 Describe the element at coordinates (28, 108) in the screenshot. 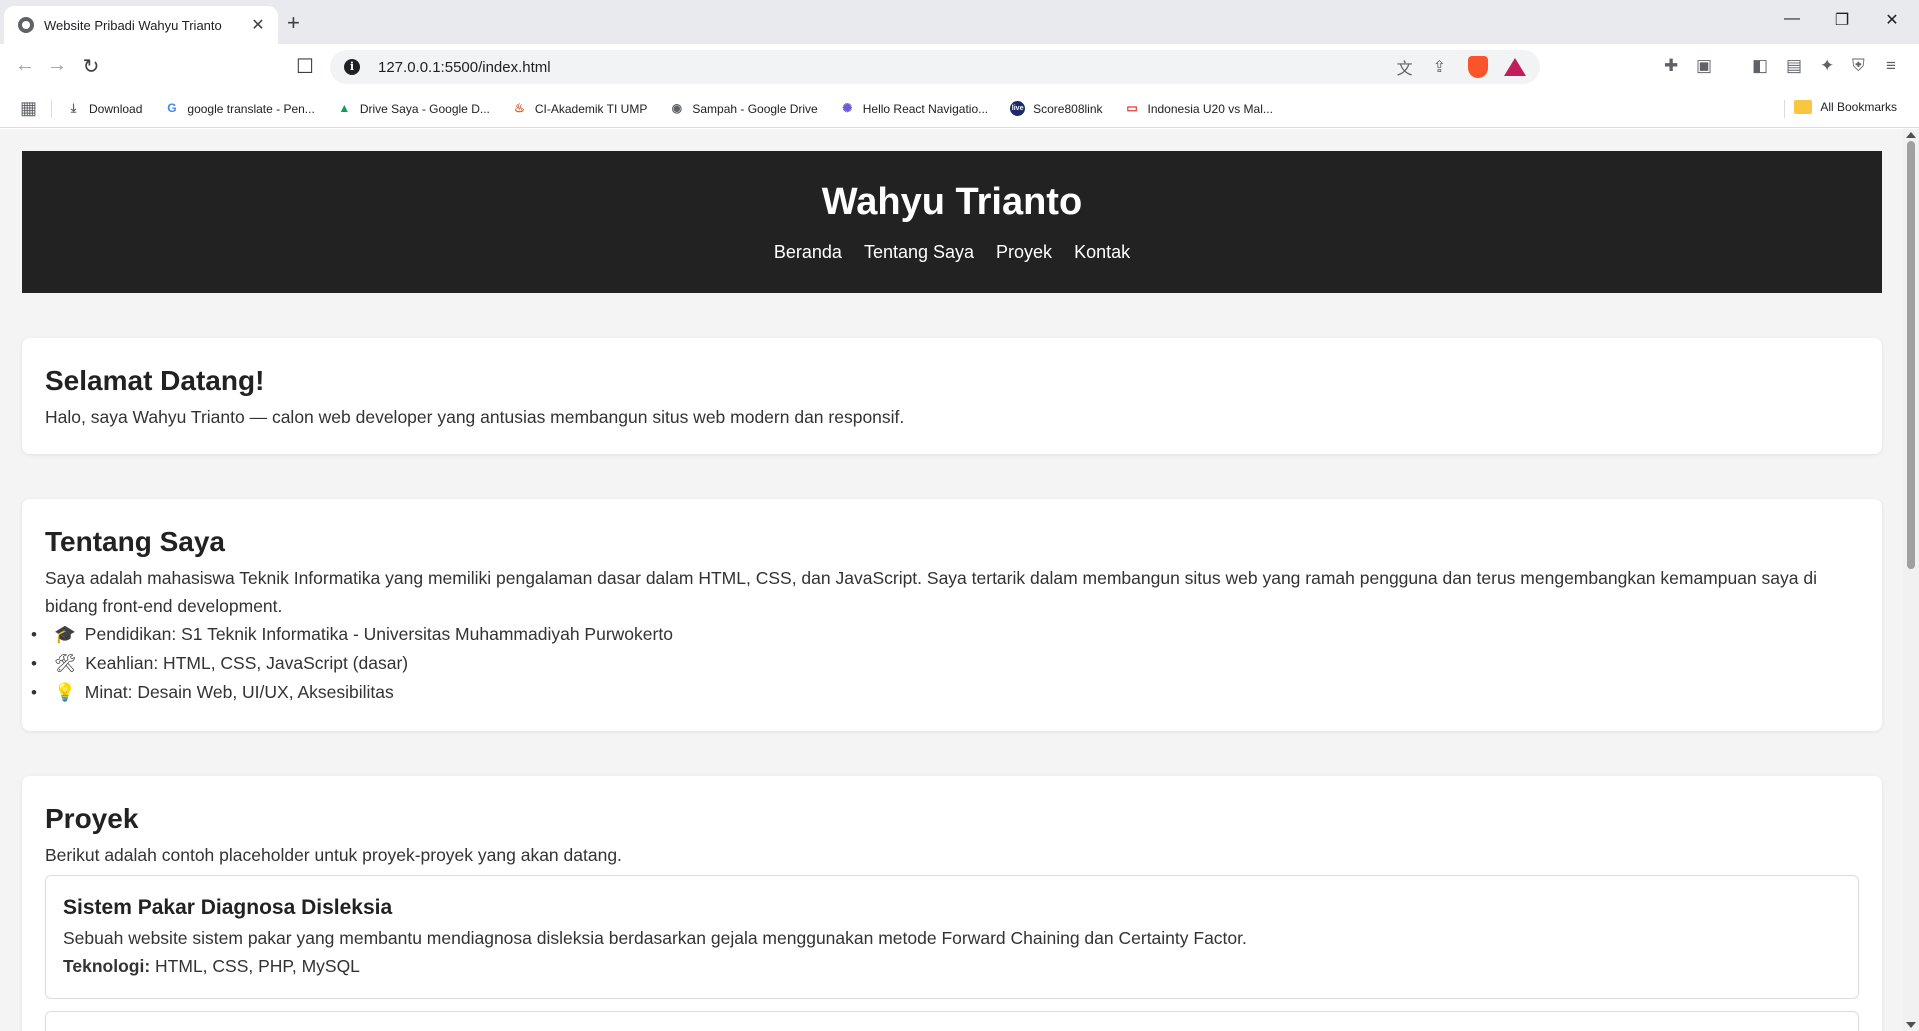

I see `apps-grid-icon: ▦` at that location.